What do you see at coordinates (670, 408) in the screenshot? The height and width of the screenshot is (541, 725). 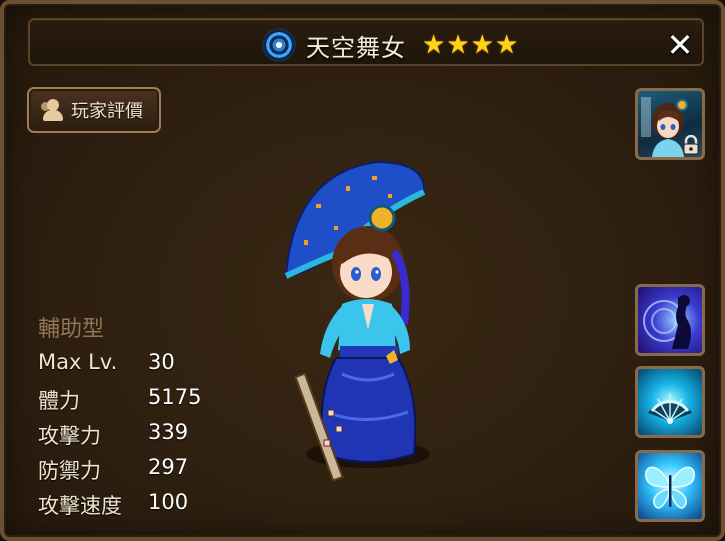 I see `skill-2-fan-icon` at bounding box center [670, 408].